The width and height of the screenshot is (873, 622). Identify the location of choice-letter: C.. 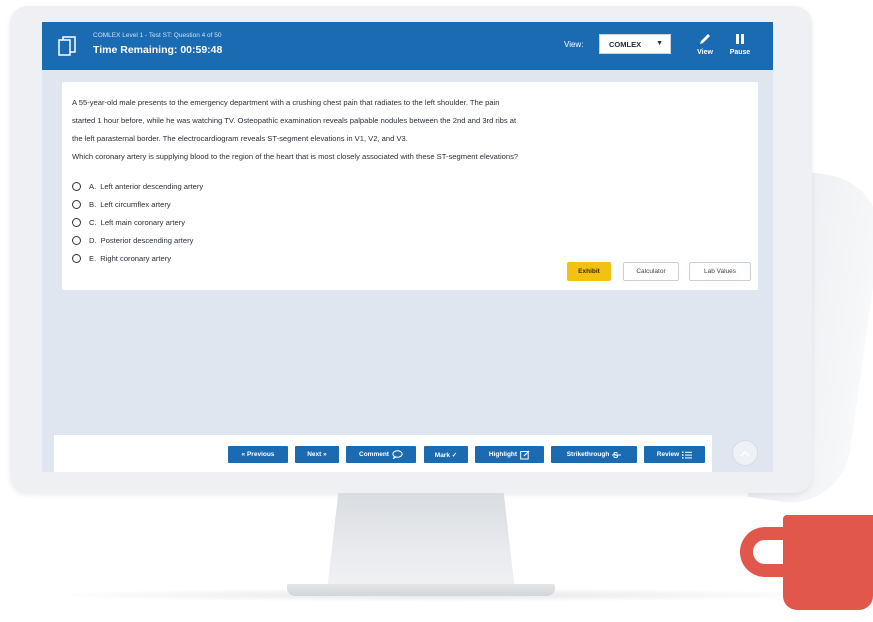
(93, 222).